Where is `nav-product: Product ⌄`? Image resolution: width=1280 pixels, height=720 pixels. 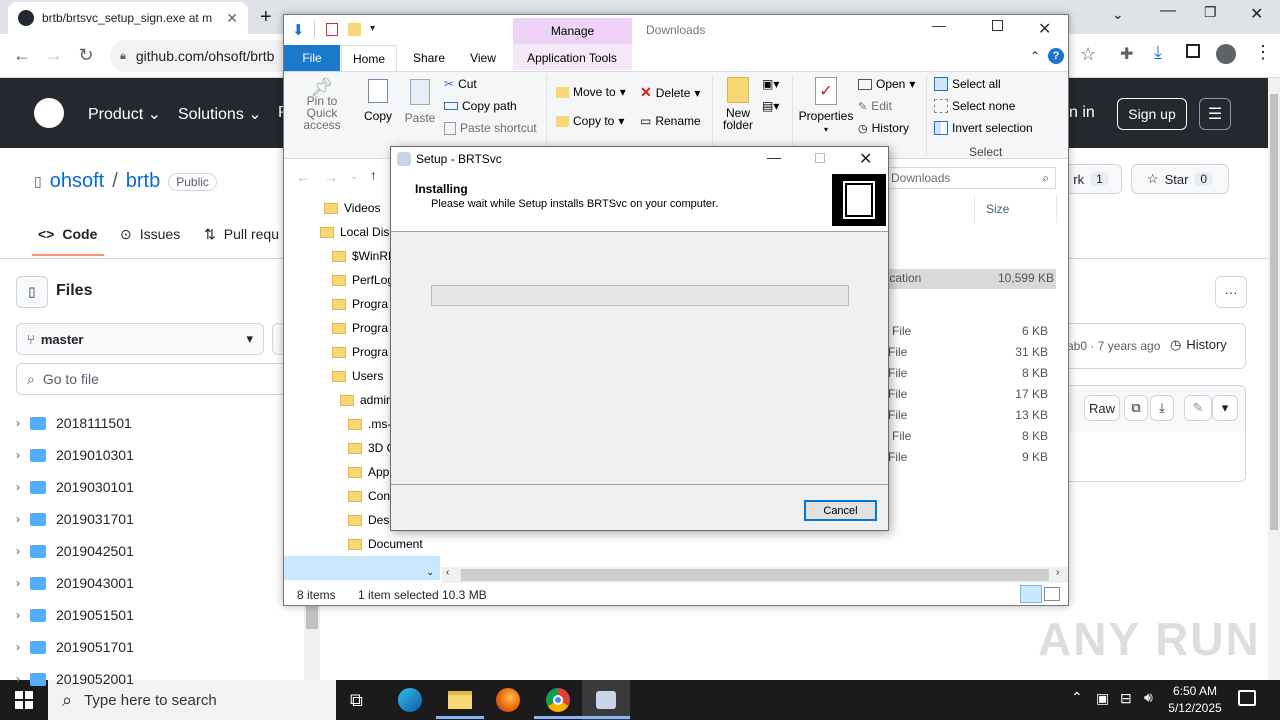
nav-product: Product ⌄ is located at coordinates (124, 114).